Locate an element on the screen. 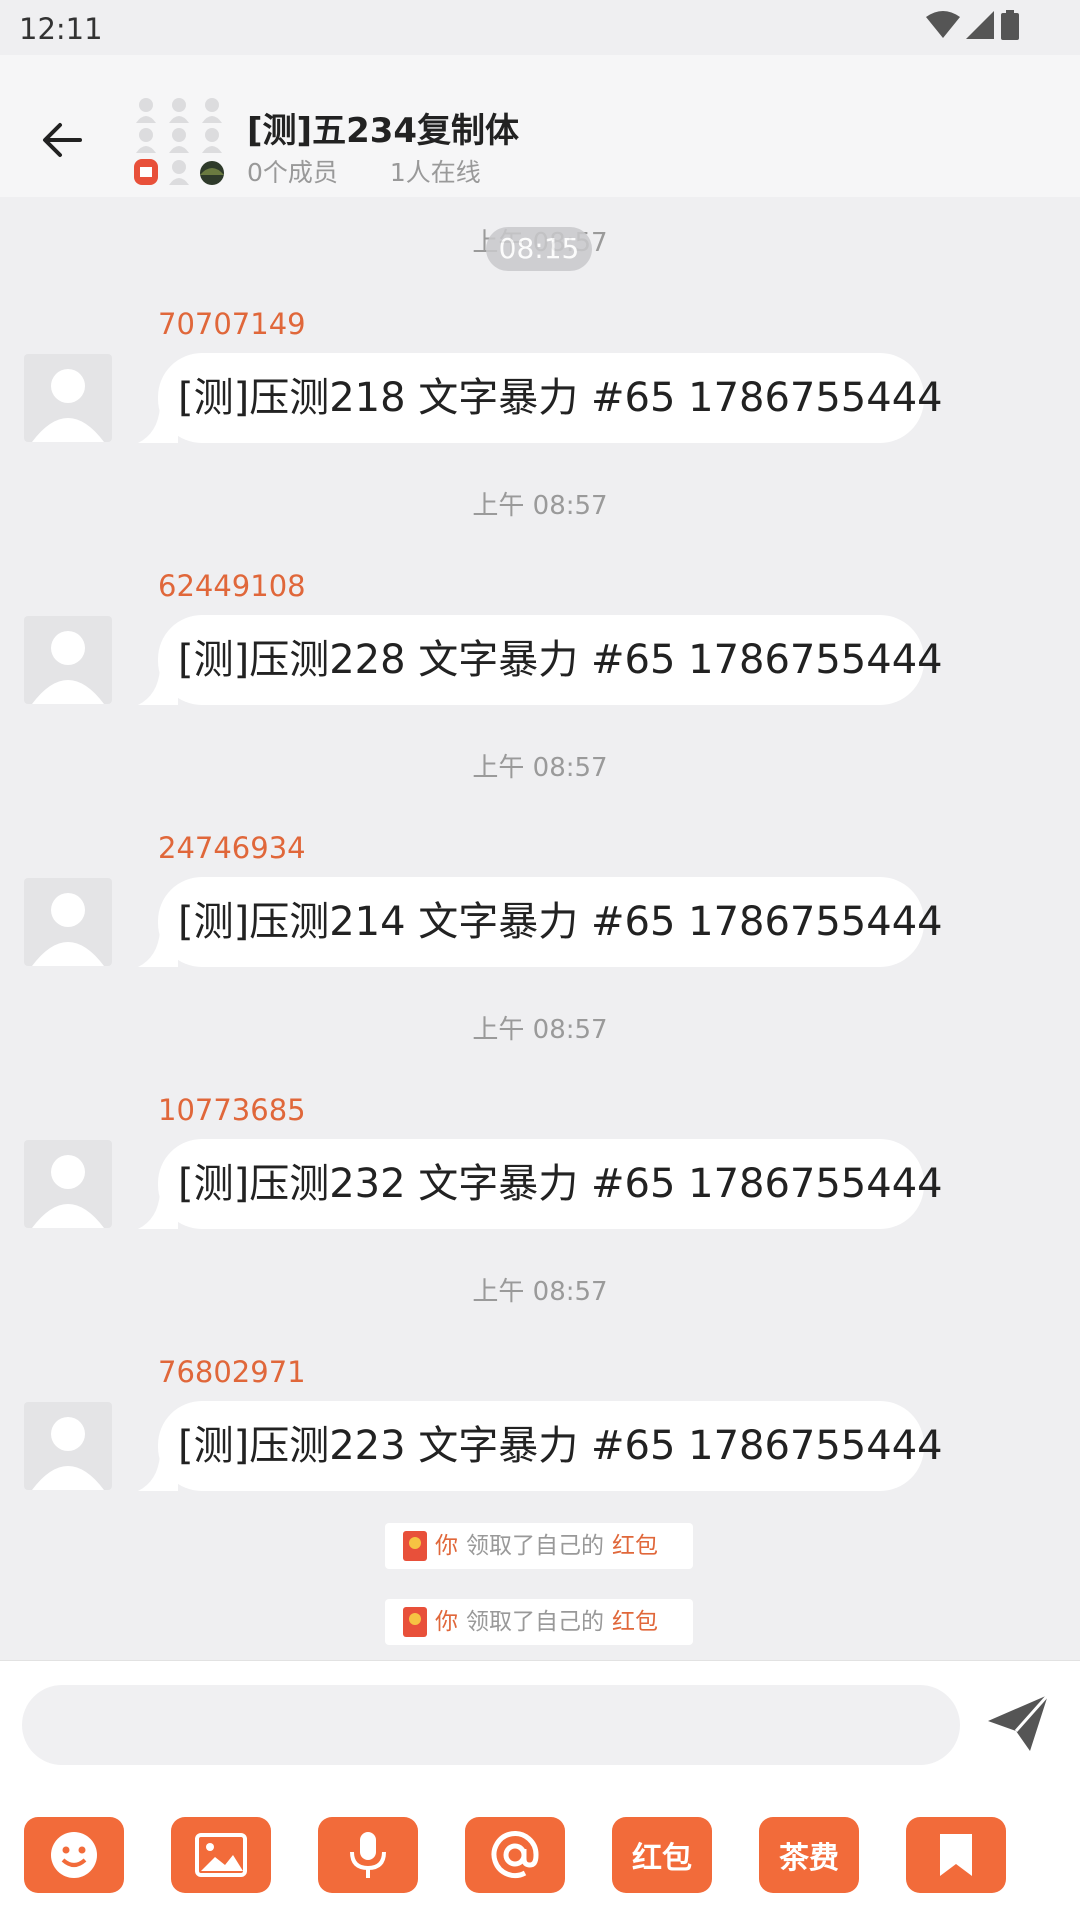 This screenshot has height=1921, width=1080. smile-icon is located at coordinates (74, 1855).